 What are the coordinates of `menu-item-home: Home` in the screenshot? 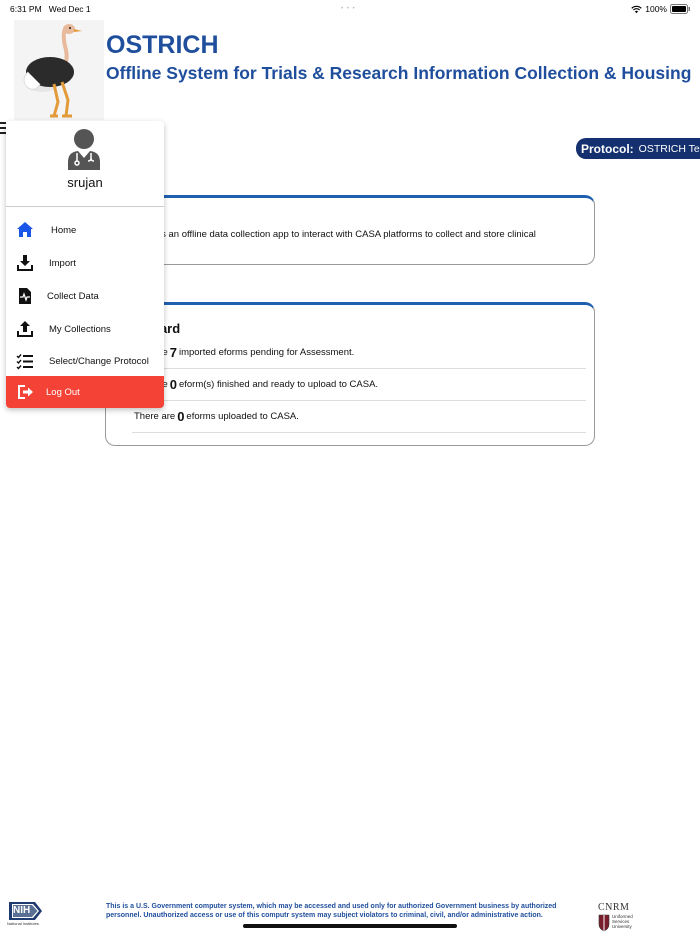 It's located at (85, 230).